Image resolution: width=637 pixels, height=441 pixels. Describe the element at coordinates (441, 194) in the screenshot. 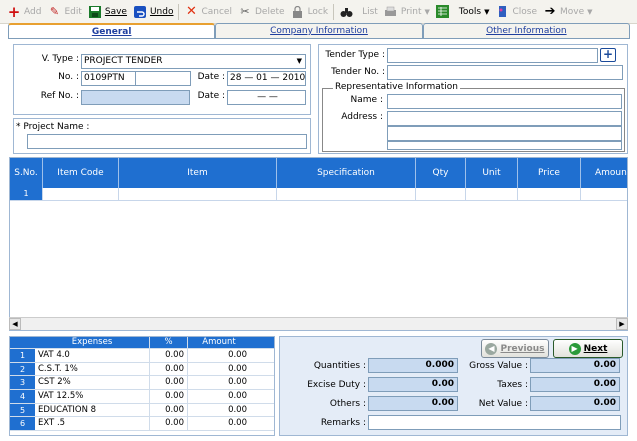

I see `cell-qty` at that location.